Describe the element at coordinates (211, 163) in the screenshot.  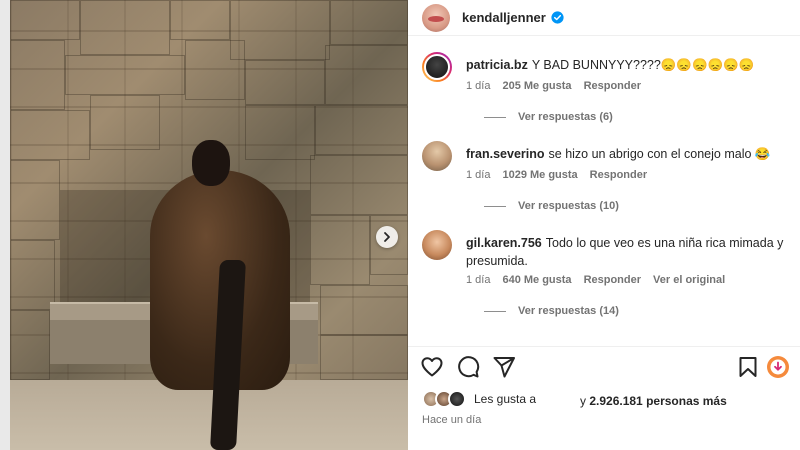
I see `person-head` at that location.